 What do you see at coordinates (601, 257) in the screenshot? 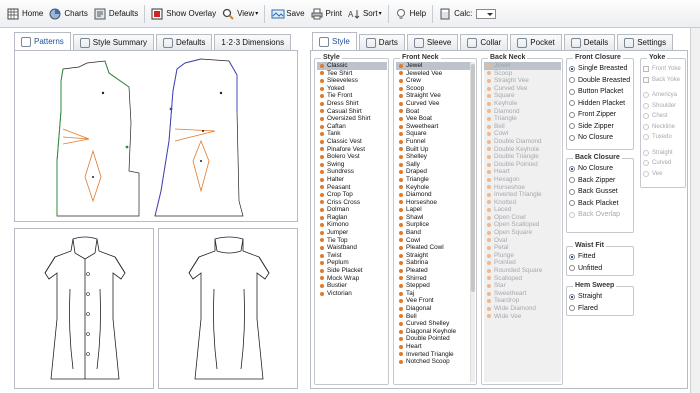
I see `waist-fit-option: Fitted` at bounding box center [601, 257].